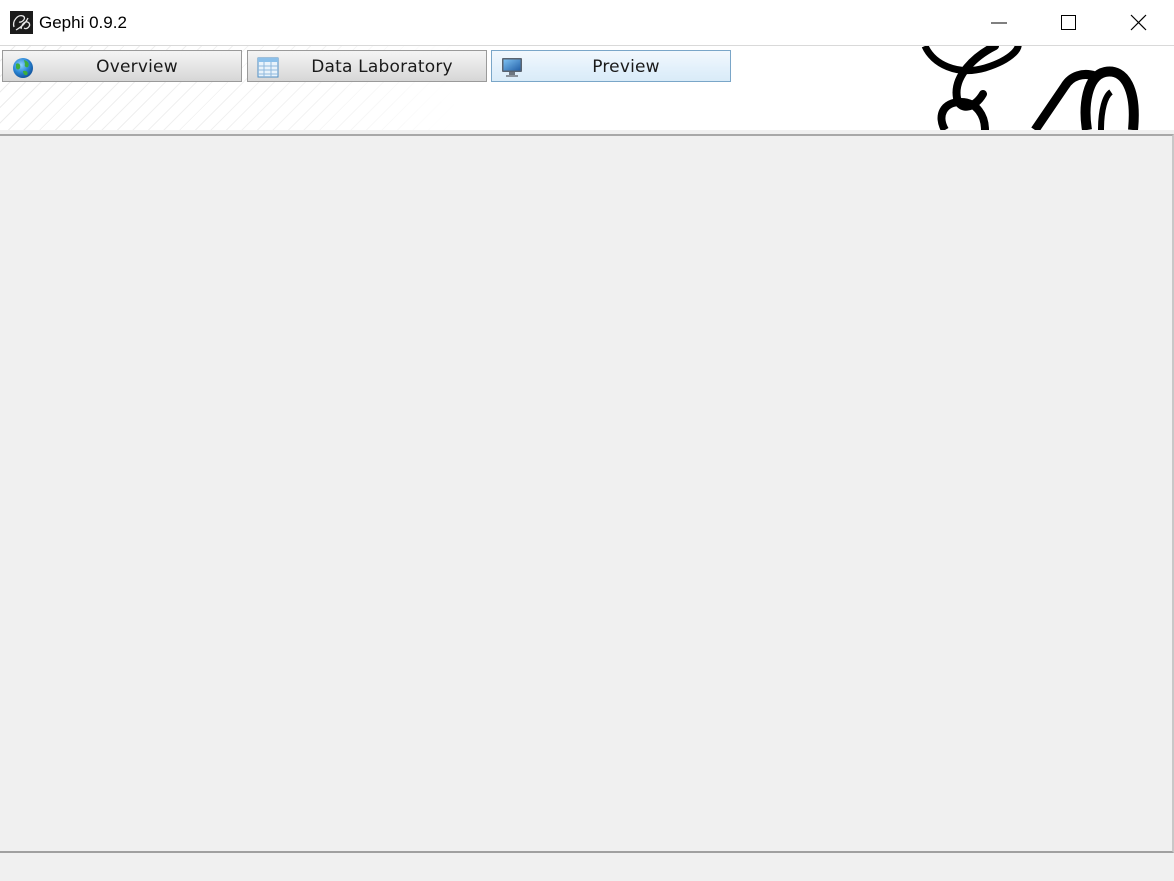 Image resolution: width=1174 pixels, height=881 pixels. I want to click on gephi-app-icon, so click(21, 22).